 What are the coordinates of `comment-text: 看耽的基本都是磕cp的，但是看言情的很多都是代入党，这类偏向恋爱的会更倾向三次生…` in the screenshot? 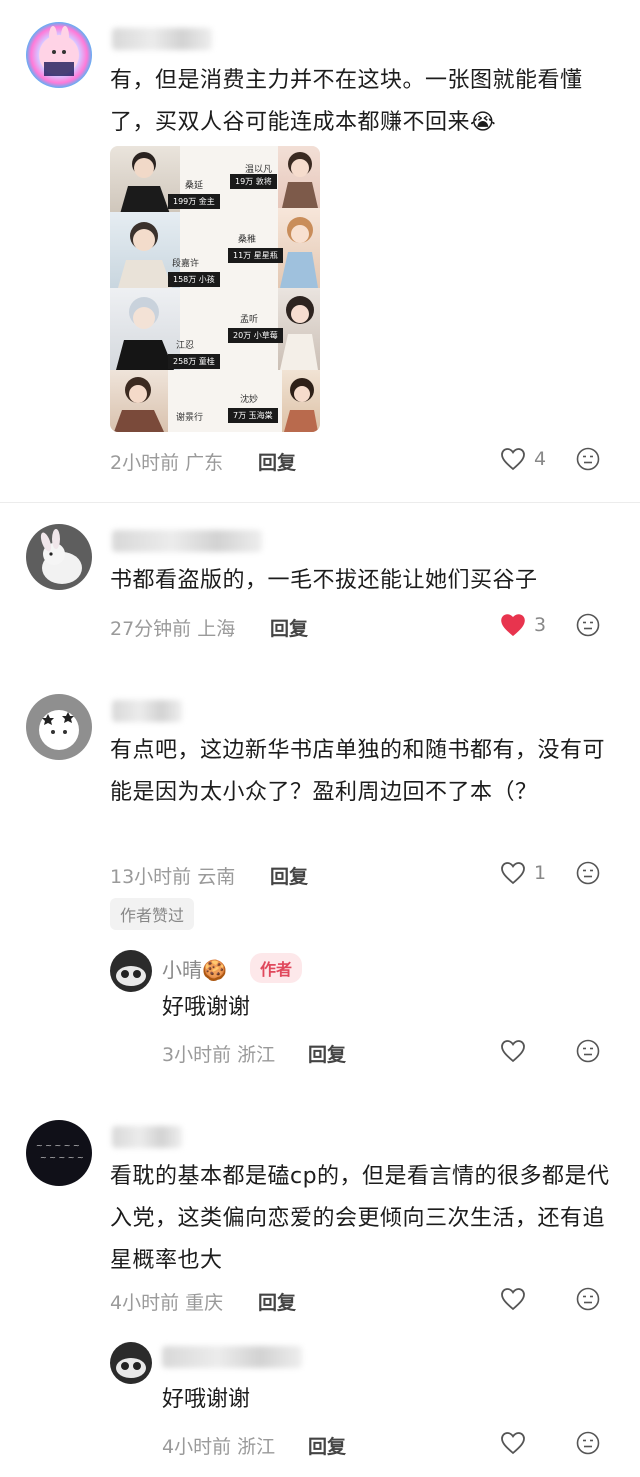 It's located at (360, 1218).